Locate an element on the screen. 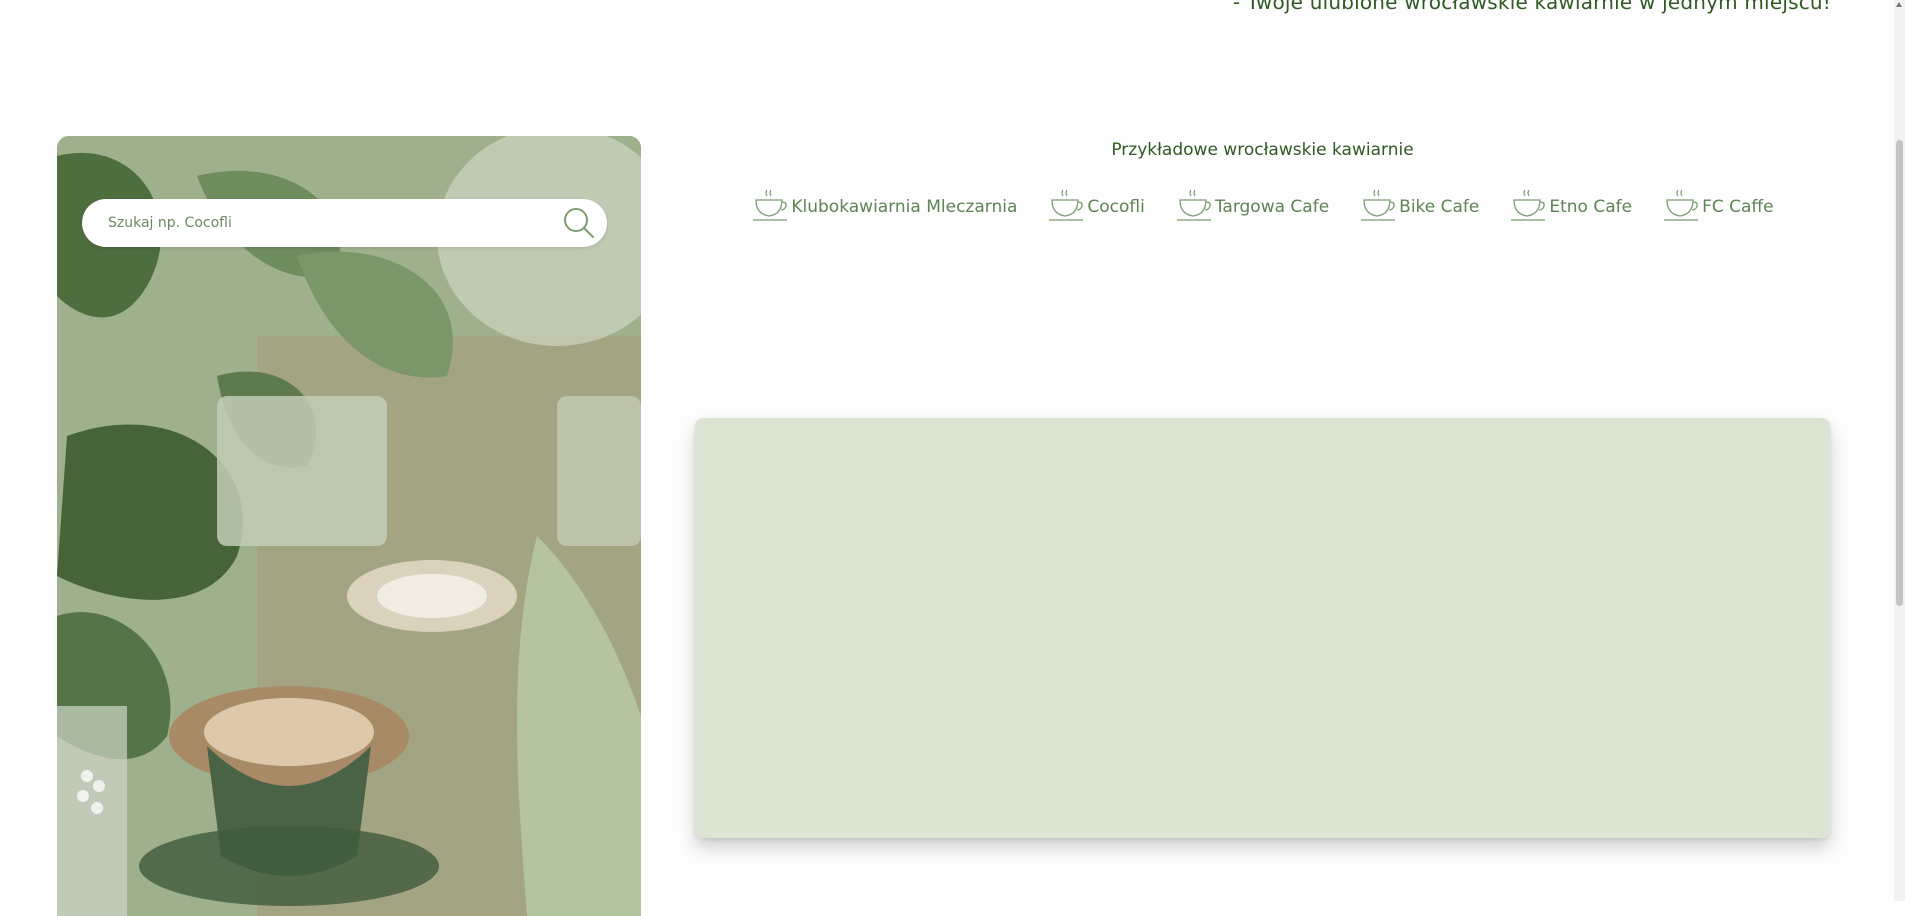 Image resolution: width=1905 pixels, height=916 pixels. search-input is located at coordinates (318, 223).